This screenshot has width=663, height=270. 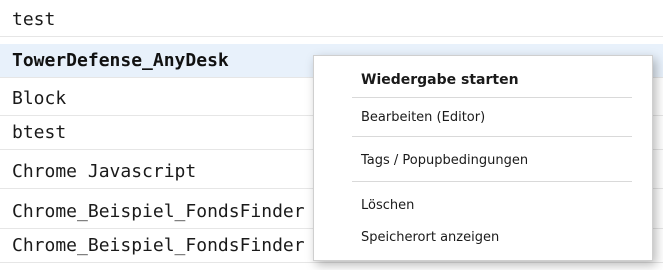 I want to click on list-item-label: btest, so click(x=39, y=132).